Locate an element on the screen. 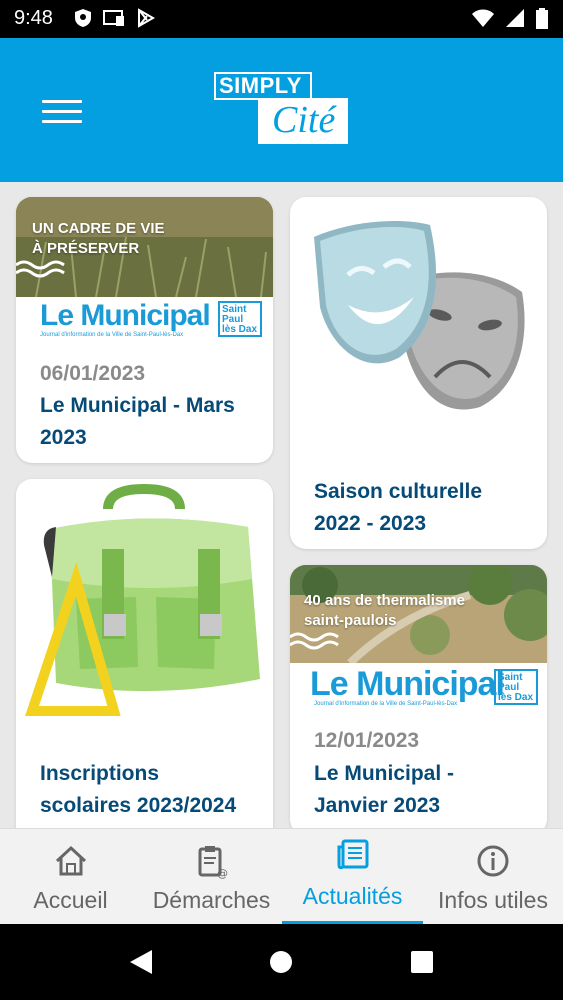  app-header: SIMPLY Cité is located at coordinates (281, 110).